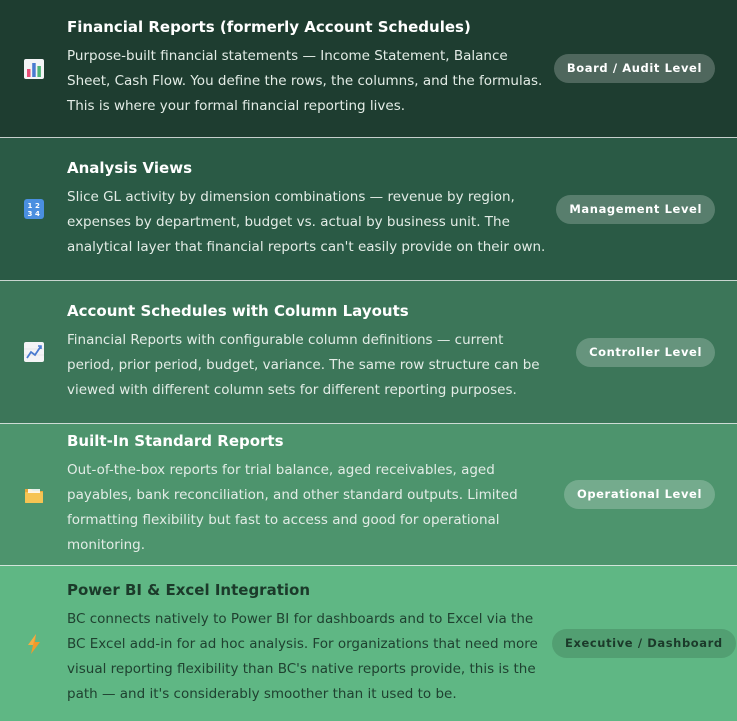 The width and height of the screenshot is (737, 721). I want to click on report-title: Account Schedules with Column Layouts, so click(238, 310).